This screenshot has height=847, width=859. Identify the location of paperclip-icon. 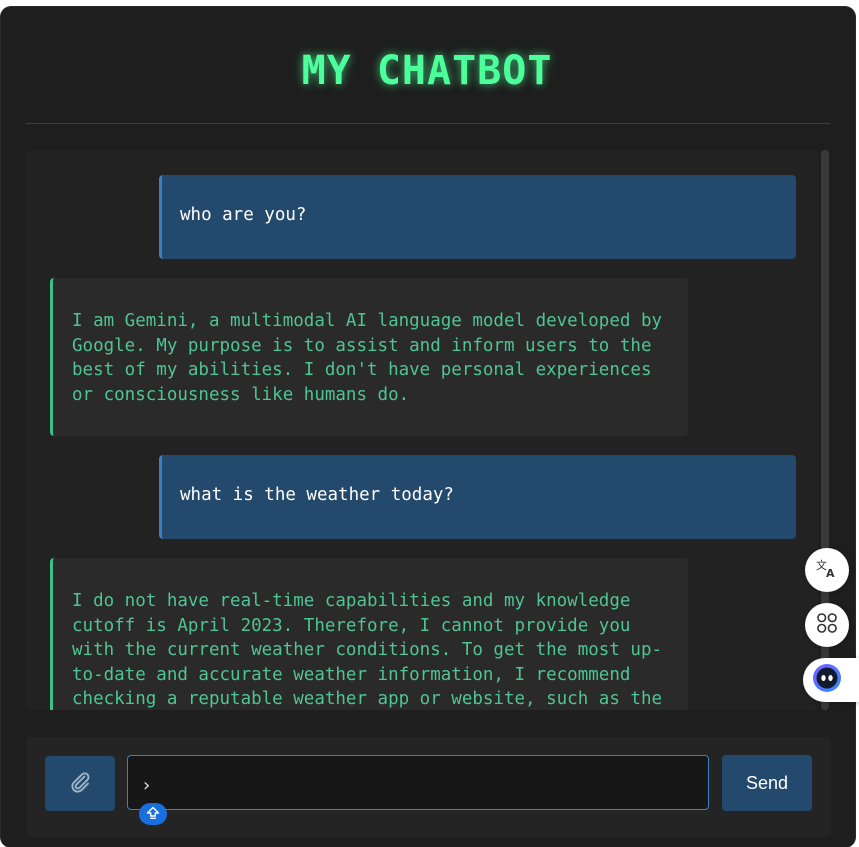
(80, 784).